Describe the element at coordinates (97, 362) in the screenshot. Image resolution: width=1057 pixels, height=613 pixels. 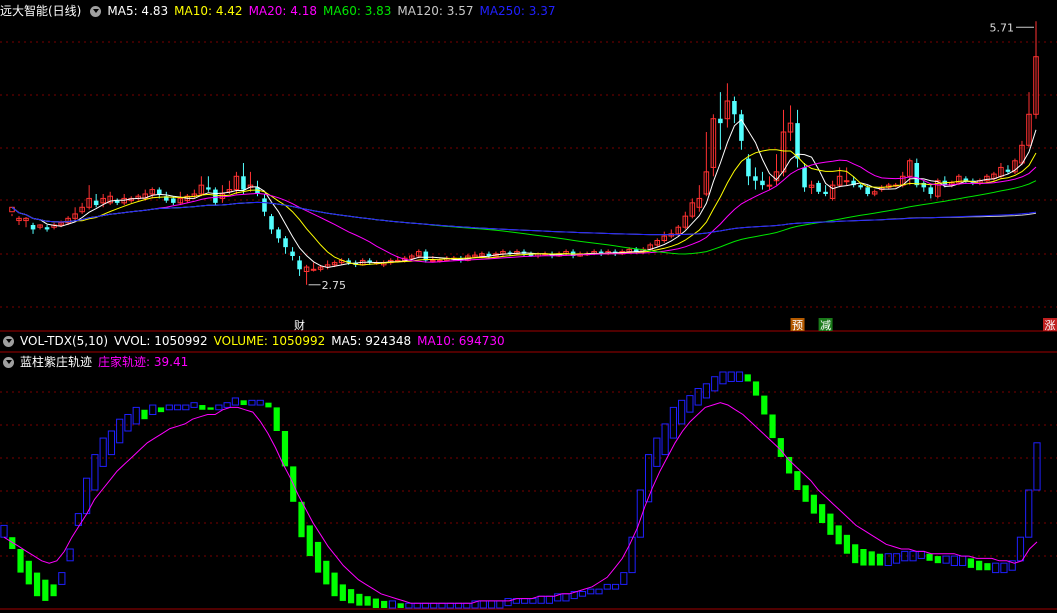
I see `indicator-header: 蓝柱紫庄轨迹 庄家轨迹: 39.41` at that location.